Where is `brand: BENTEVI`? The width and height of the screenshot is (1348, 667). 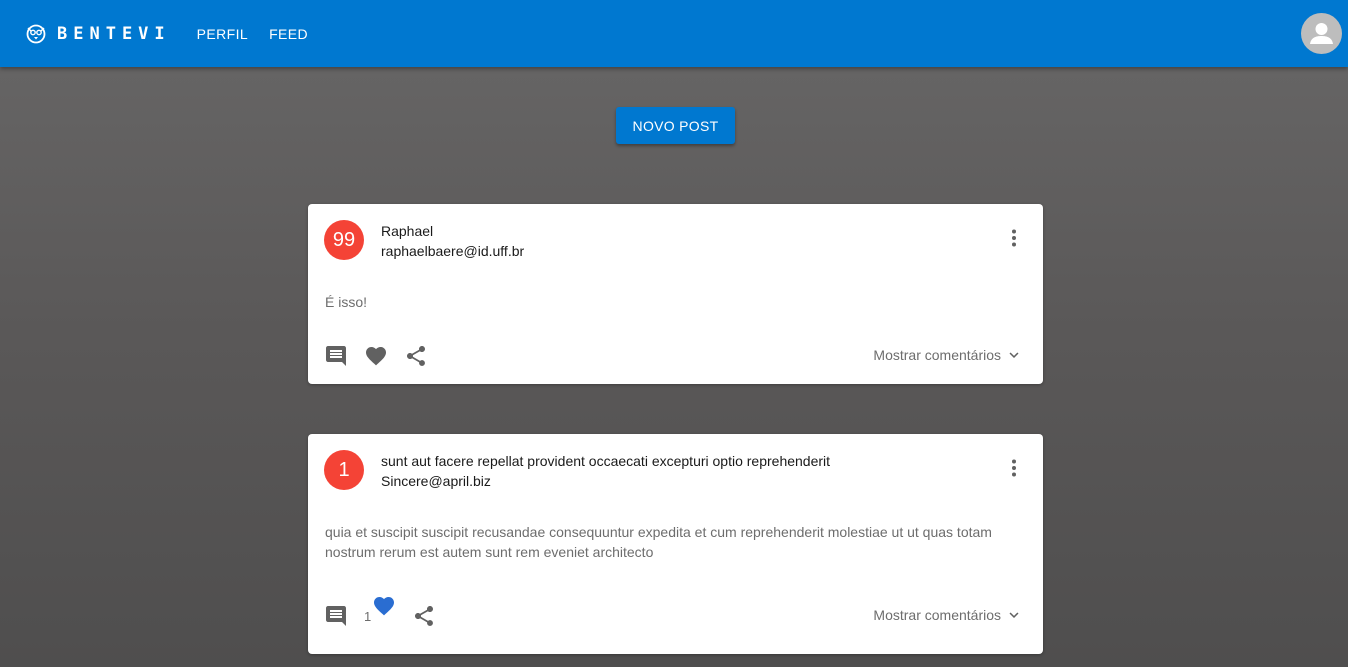 brand: BENTEVI is located at coordinates (98, 34).